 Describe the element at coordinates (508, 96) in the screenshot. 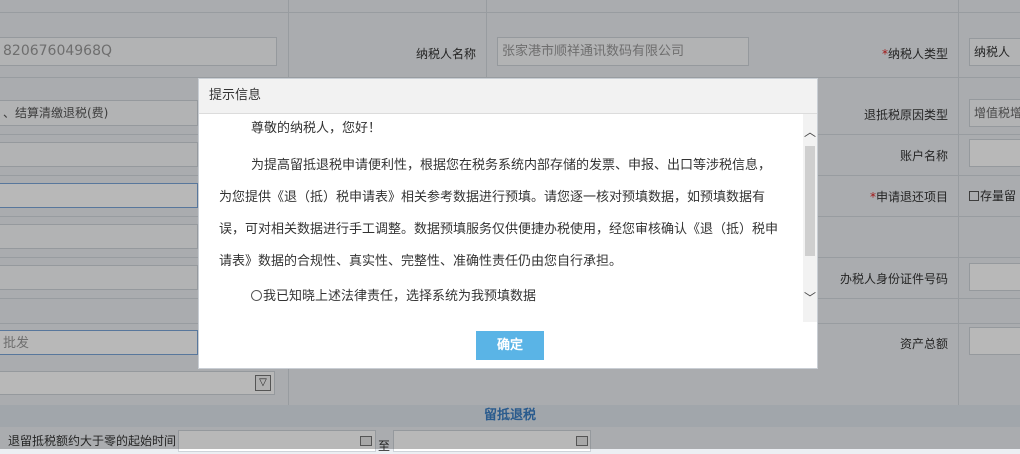

I see `dialog-title: 提示信息` at that location.